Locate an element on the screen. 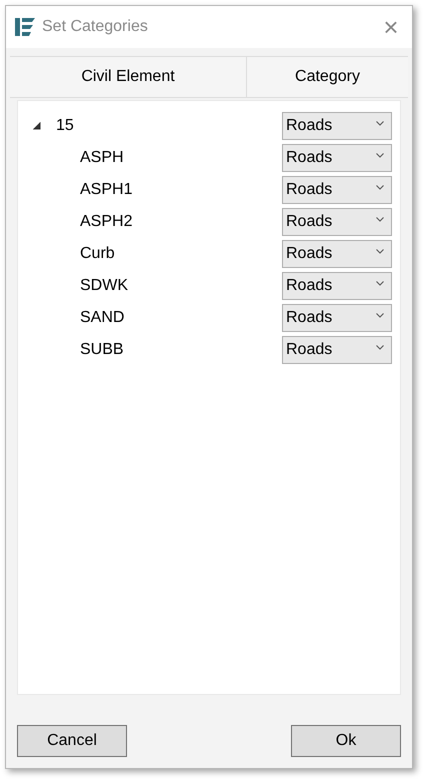 The height and width of the screenshot is (779, 426). column-header: Category is located at coordinates (327, 77).